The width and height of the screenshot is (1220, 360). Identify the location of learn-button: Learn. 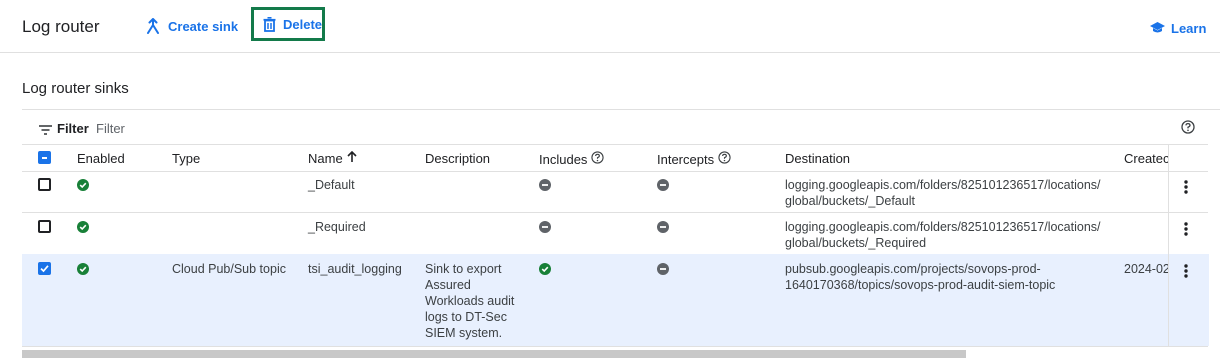
(1178, 28).